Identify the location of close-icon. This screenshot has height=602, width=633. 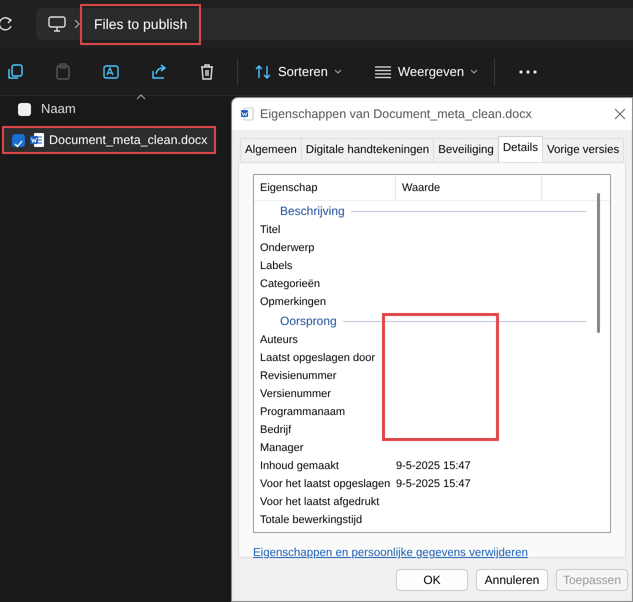
(620, 114).